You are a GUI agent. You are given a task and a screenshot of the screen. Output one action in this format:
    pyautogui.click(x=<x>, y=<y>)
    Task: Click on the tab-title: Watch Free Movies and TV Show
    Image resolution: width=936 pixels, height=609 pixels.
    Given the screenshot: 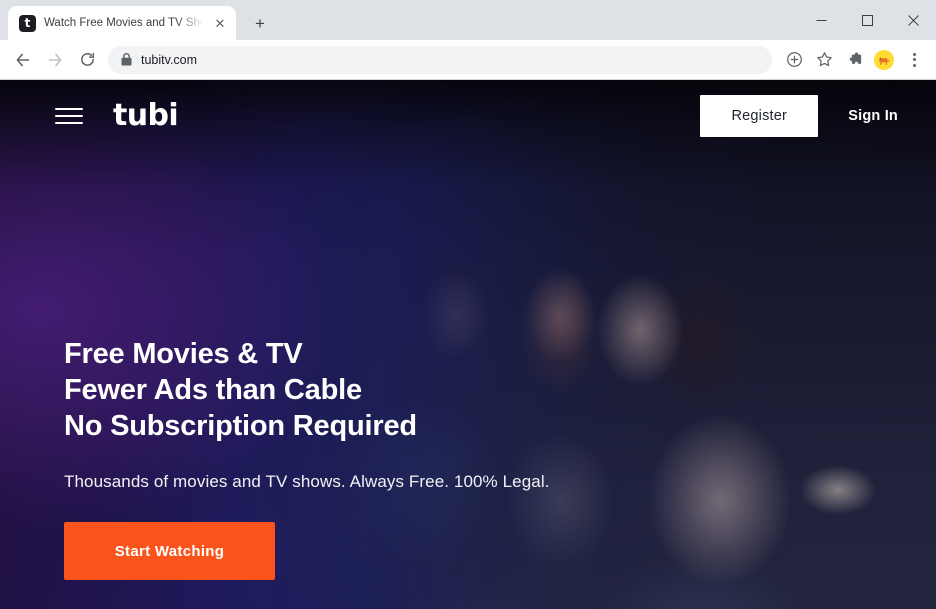 What is the action you would take?
    pyautogui.click(x=124, y=23)
    